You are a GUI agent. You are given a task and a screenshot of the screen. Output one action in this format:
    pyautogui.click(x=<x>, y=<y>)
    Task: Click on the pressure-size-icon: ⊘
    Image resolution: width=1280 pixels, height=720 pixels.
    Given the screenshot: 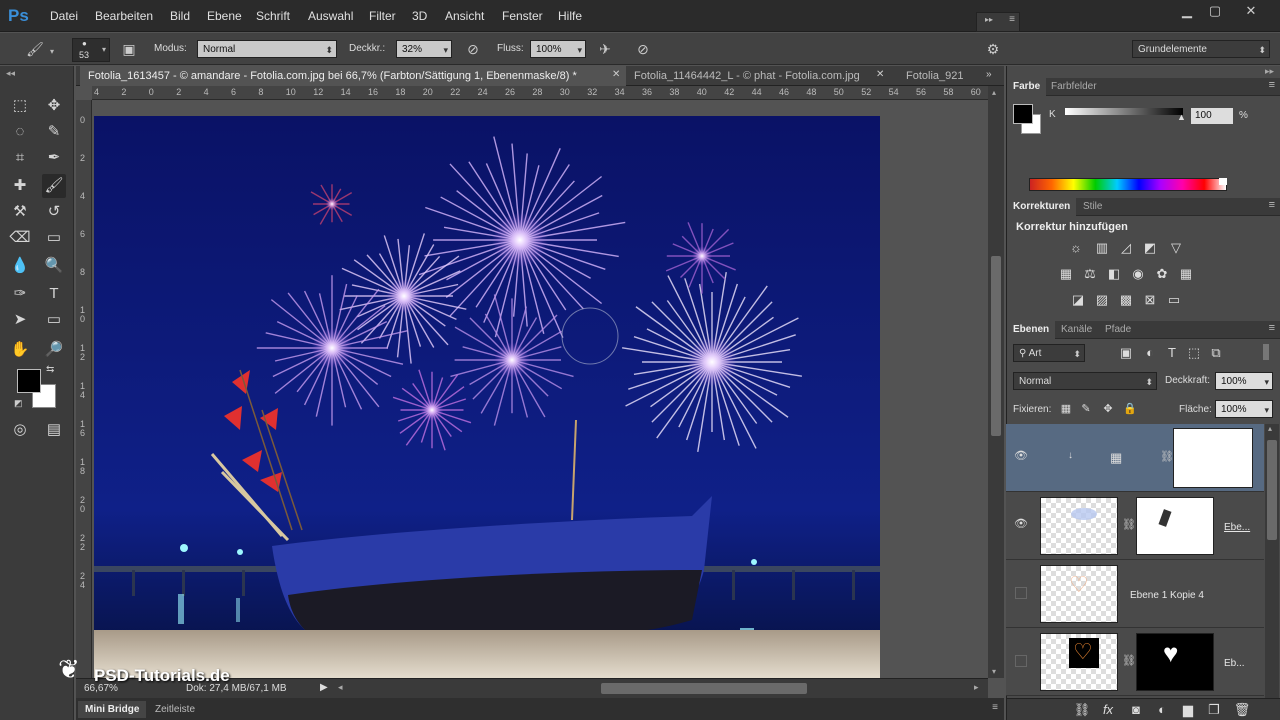 What is the action you would take?
    pyautogui.click(x=643, y=49)
    